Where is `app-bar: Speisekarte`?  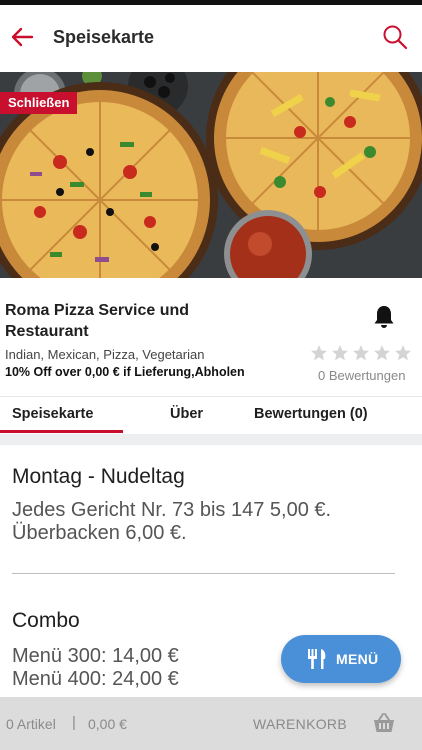 app-bar: Speisekarte is located at coordinates (211, 38).